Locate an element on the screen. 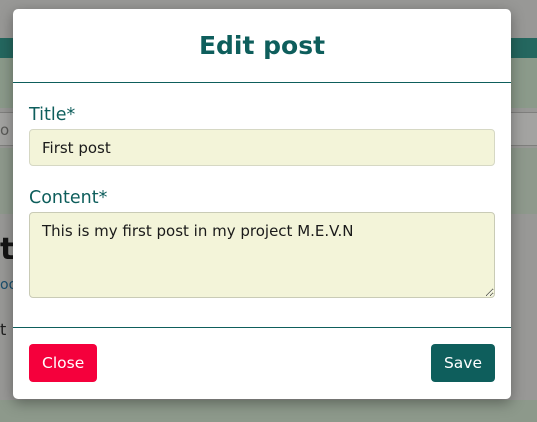 This screenshot has height=422, width=537. title-input is located at coordinates (262, 147).